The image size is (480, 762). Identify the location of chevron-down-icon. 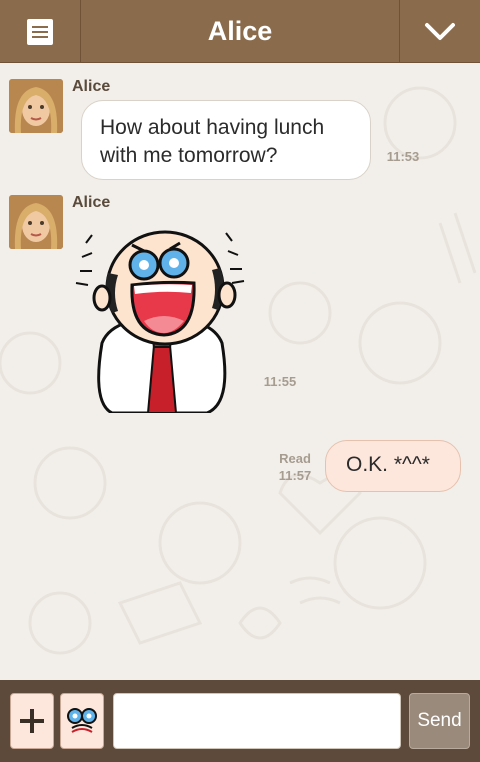
(440, 31).